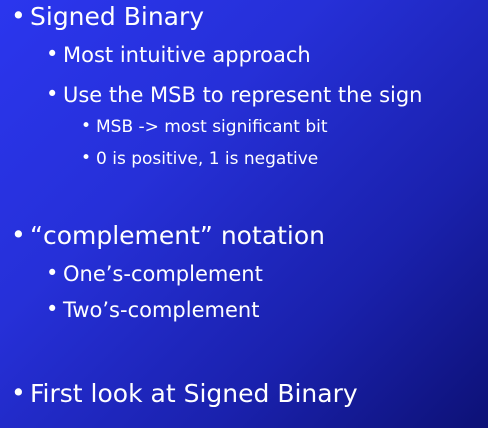 The width and height of the screenshot is (488, 428). Describe the element at coordinates (187, 55) in the screenshot. I see `bullet-text: Most intuitive approach` at that location.